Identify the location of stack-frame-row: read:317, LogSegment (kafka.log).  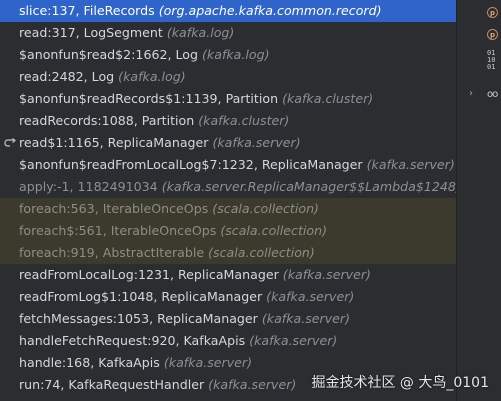
(228, 33).